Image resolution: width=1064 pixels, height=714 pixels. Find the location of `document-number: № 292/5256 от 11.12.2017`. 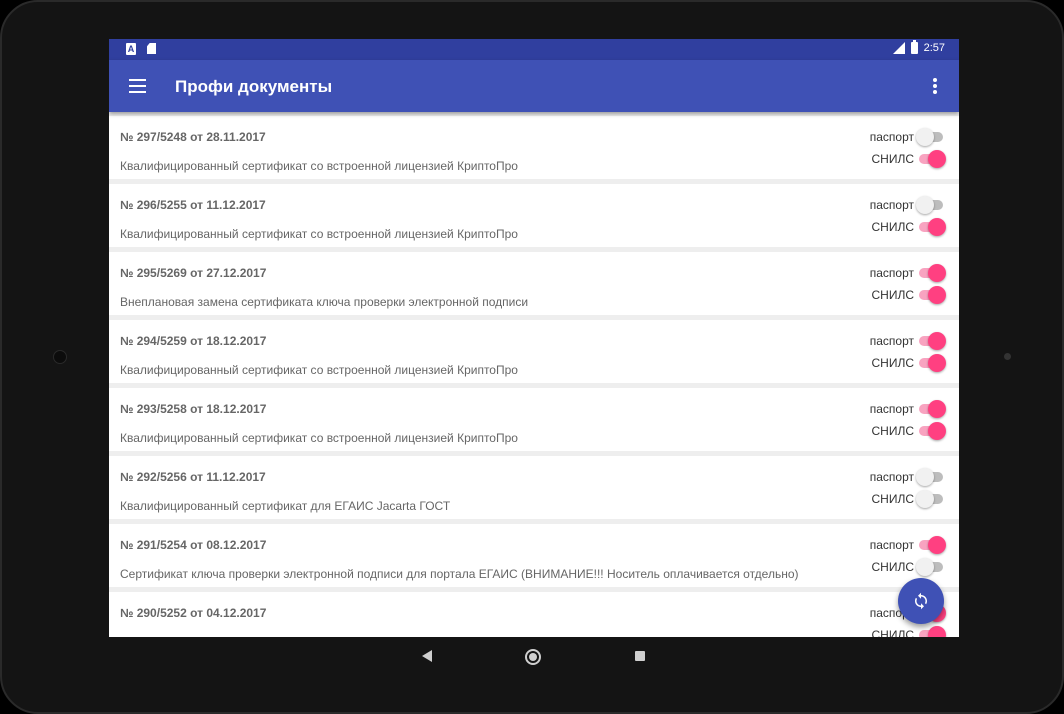

document-number: № 292/5256 от 11.12.2017 is located at coordinates (193, 477).